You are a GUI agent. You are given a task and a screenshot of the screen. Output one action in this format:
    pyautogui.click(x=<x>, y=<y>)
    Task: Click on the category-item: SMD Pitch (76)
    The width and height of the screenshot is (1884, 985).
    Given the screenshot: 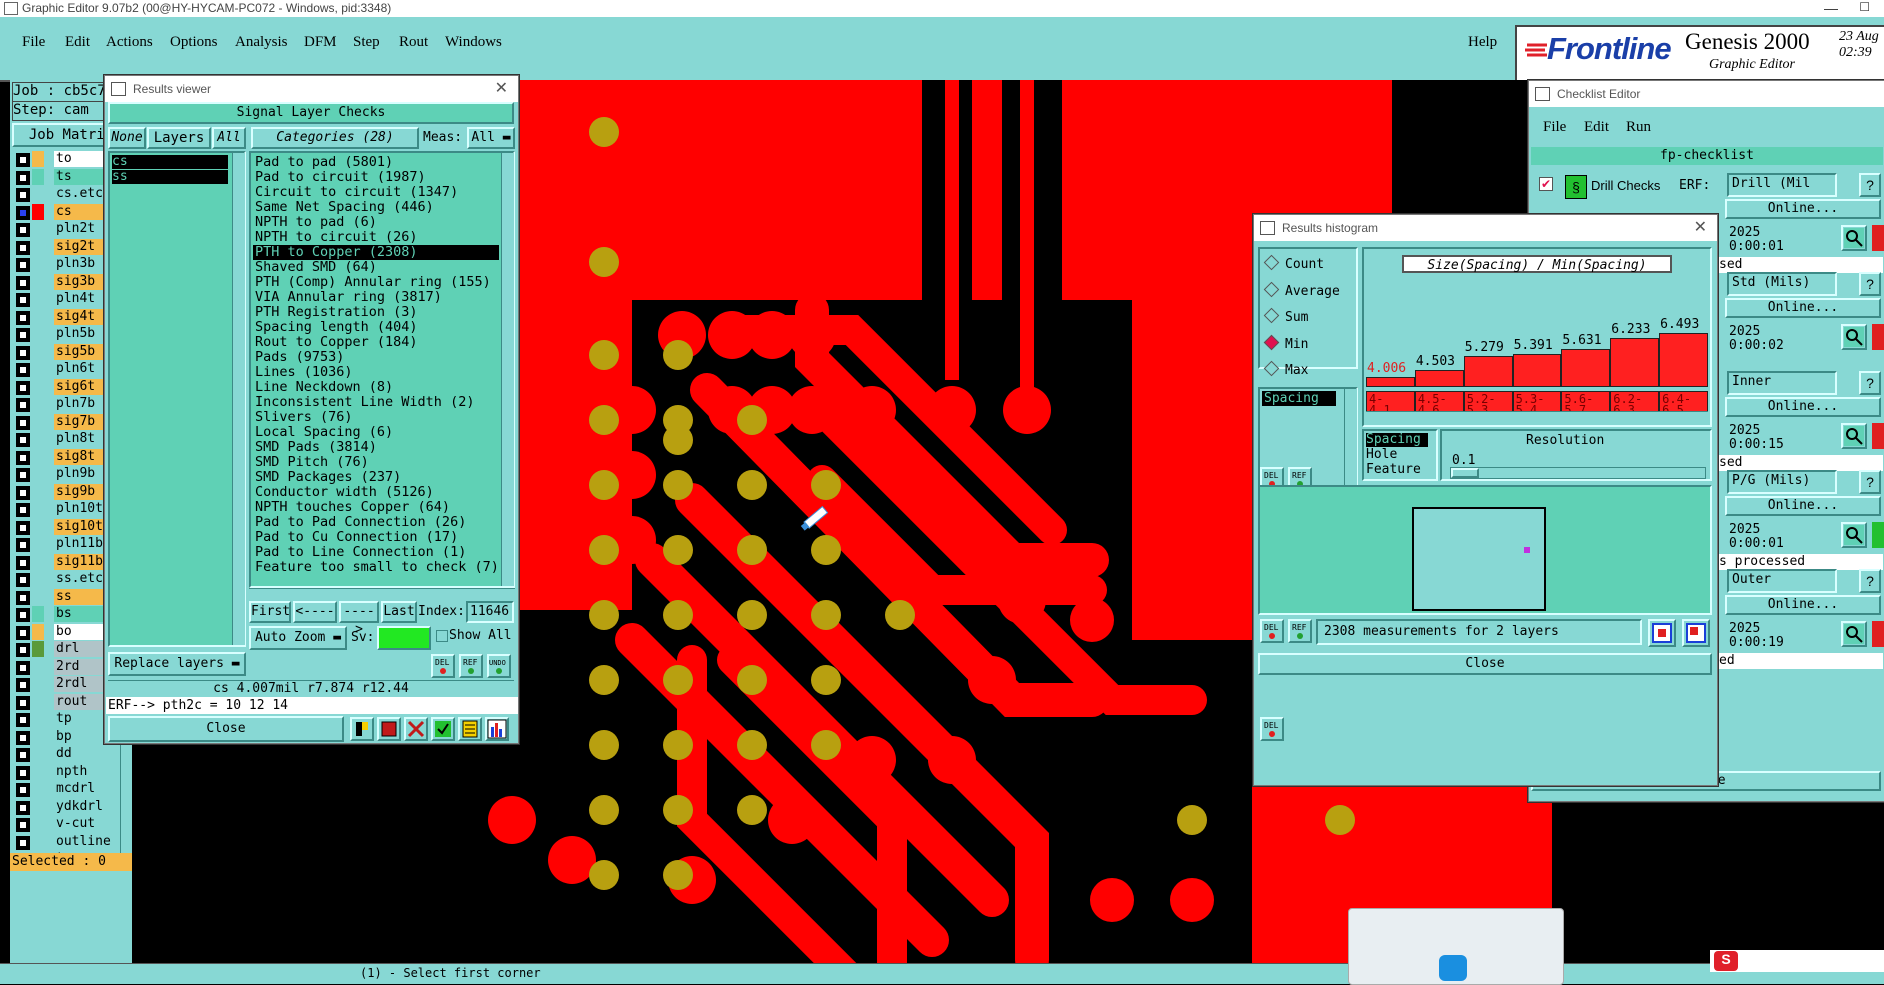 What is the action you would take?
    pyautogui.click(x=376, y=462)
    